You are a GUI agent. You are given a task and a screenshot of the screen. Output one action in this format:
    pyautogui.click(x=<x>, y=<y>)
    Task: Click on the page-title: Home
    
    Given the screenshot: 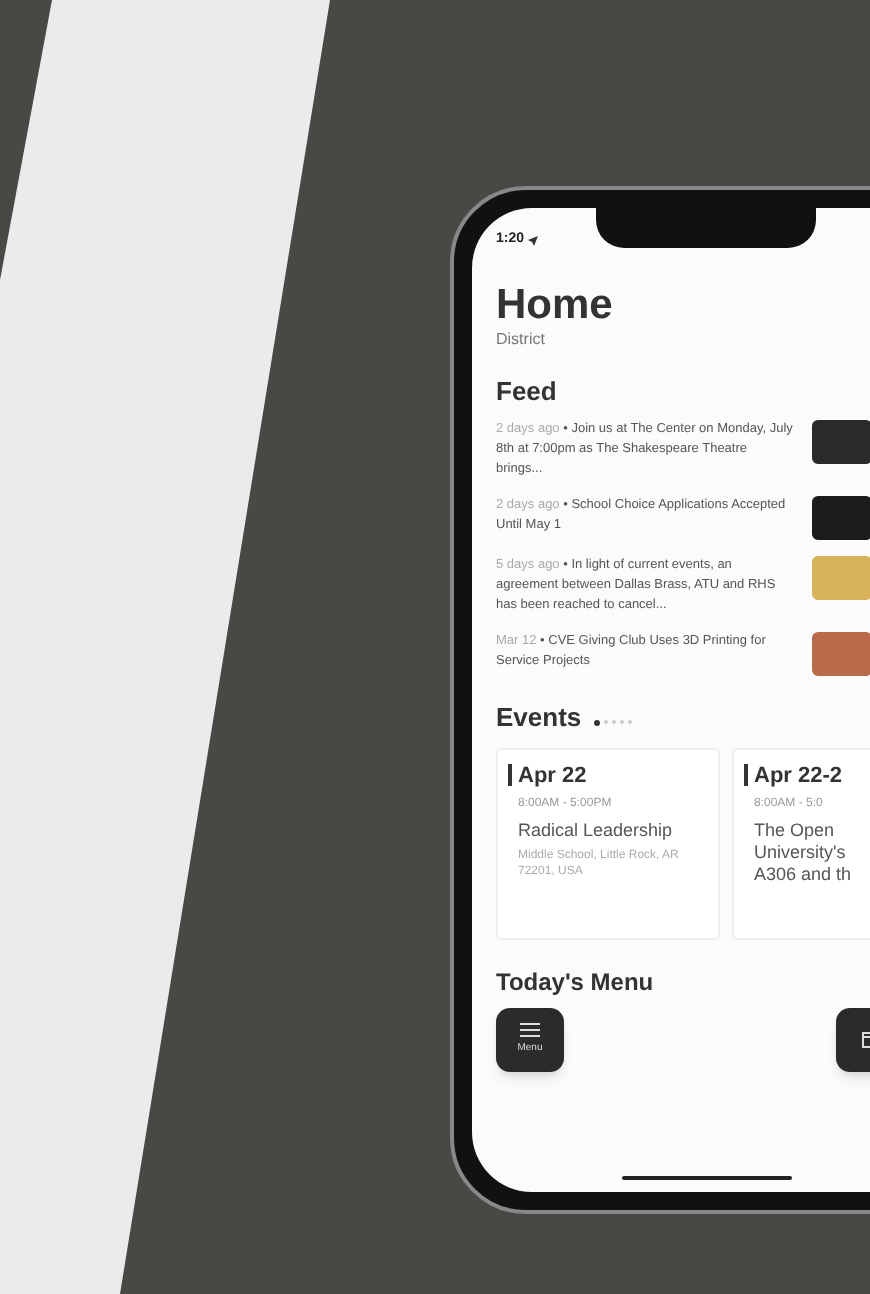 What is the action you would take?
    pyautogui.click(x=554, y=306)
    